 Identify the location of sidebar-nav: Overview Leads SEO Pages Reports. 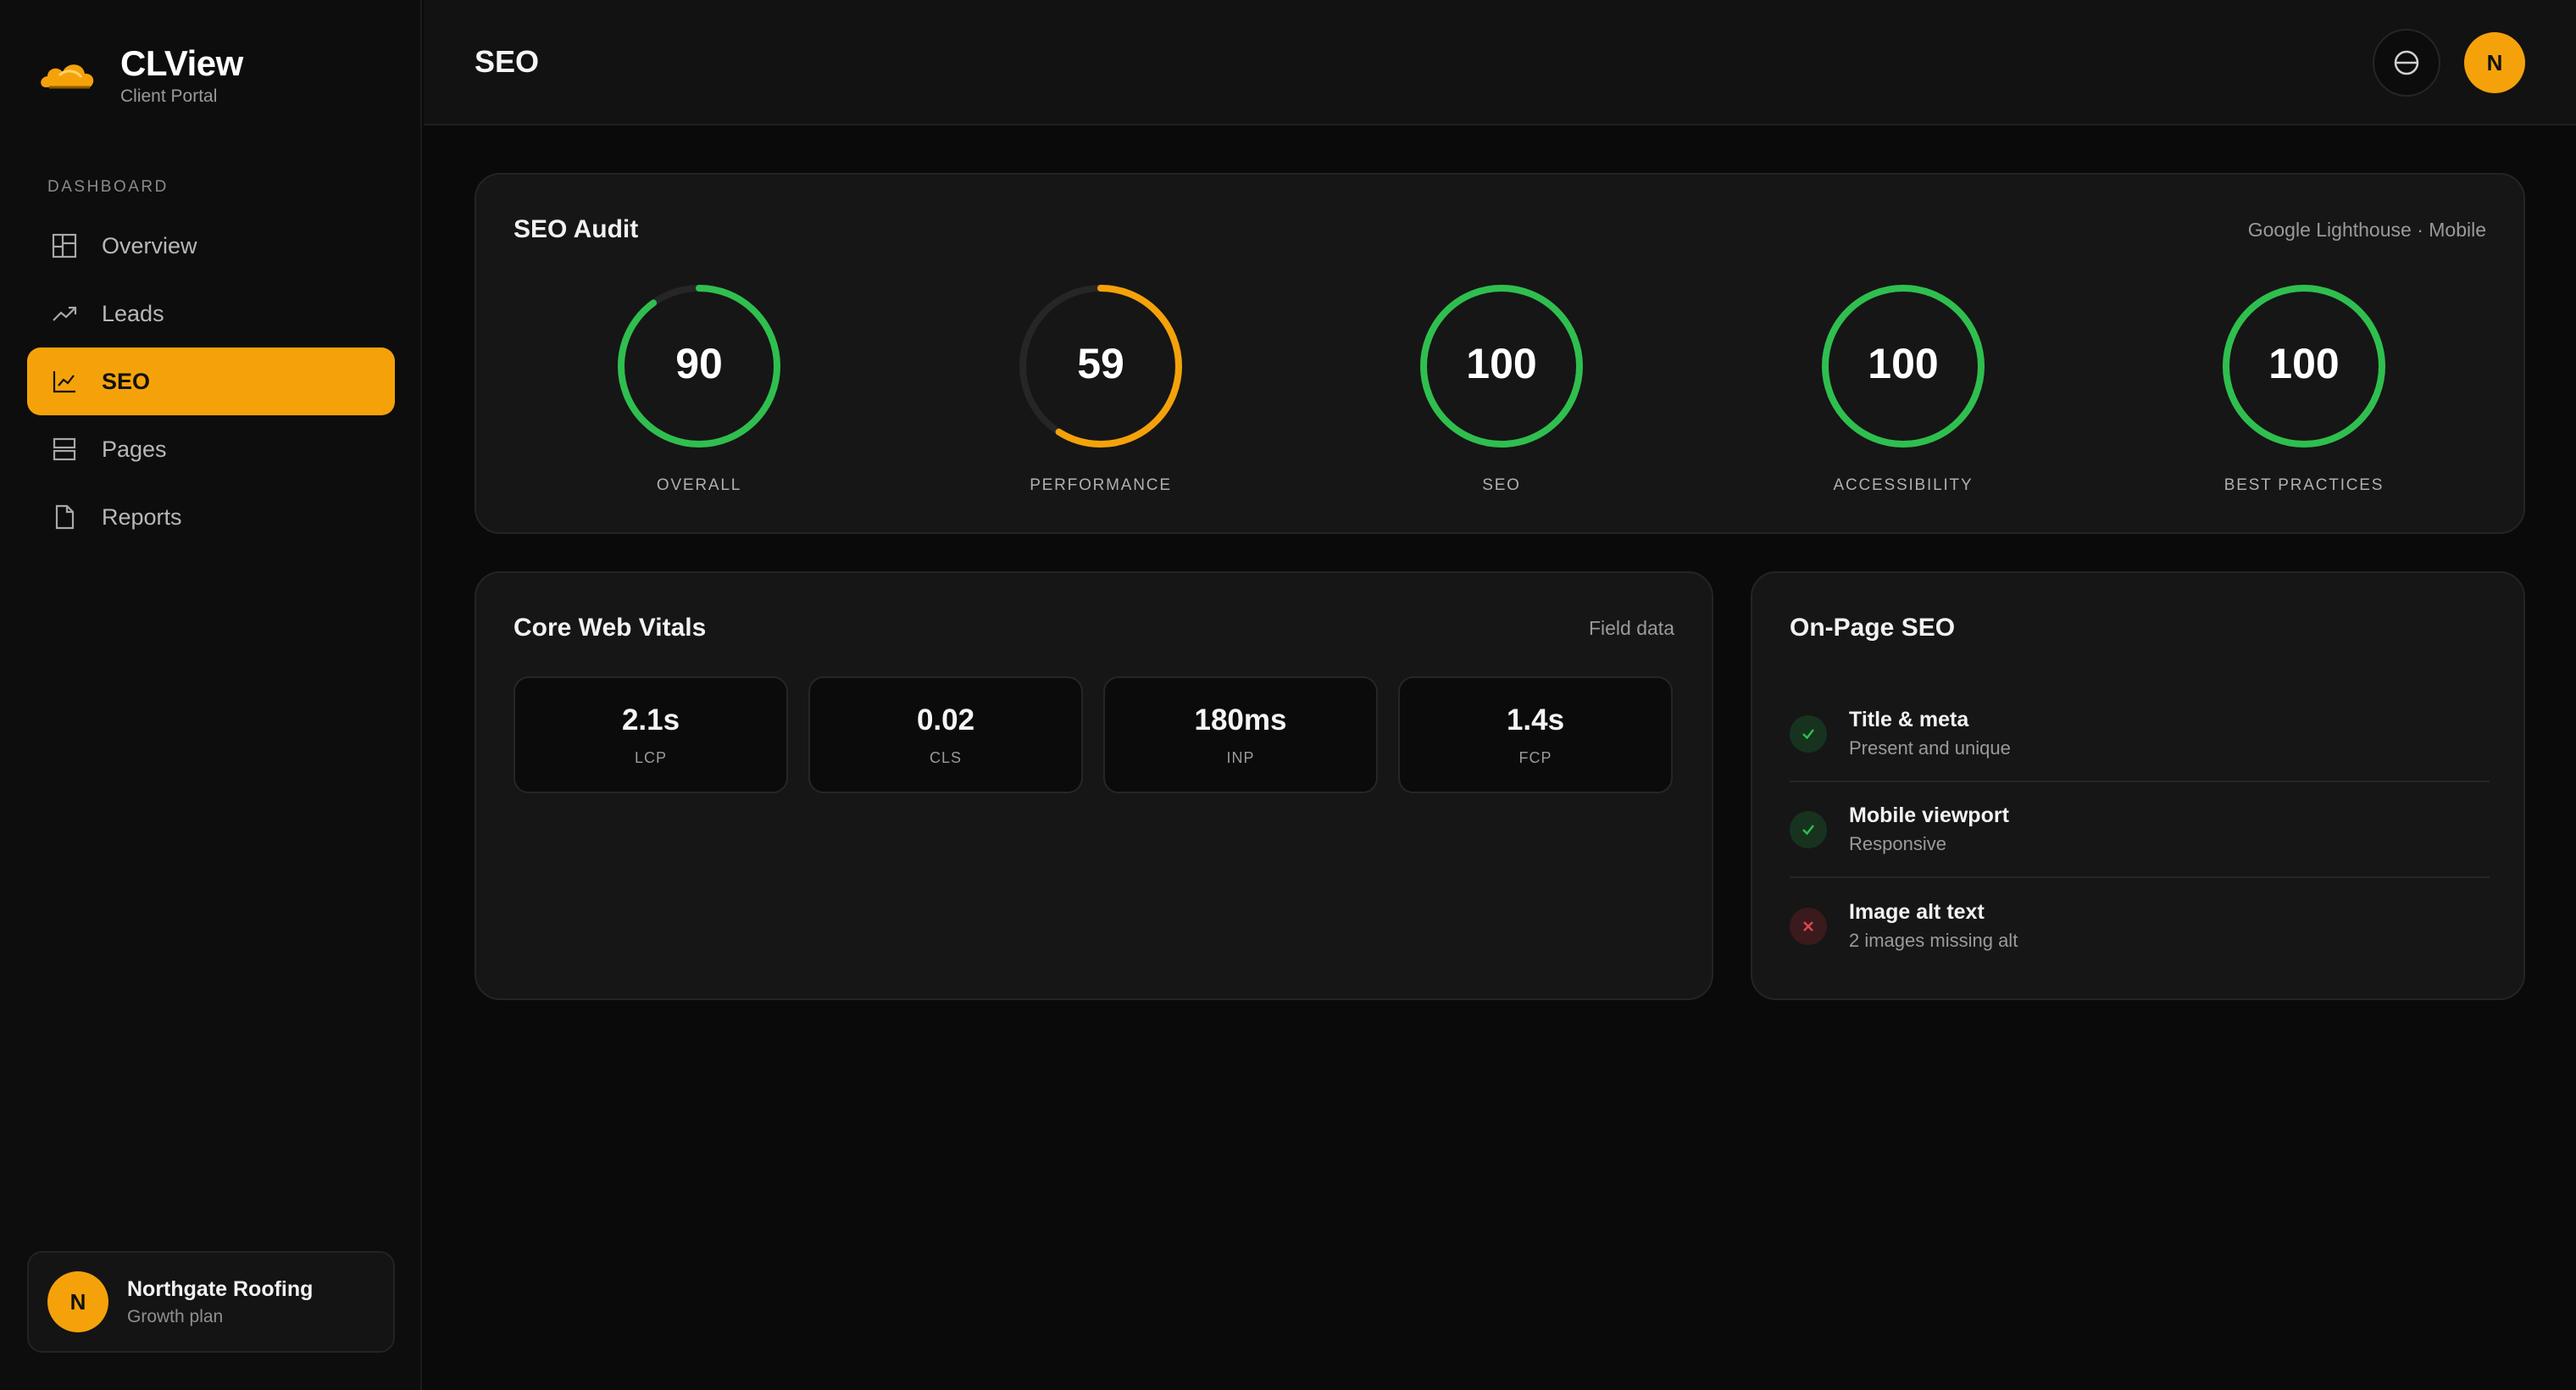
(211, 381).